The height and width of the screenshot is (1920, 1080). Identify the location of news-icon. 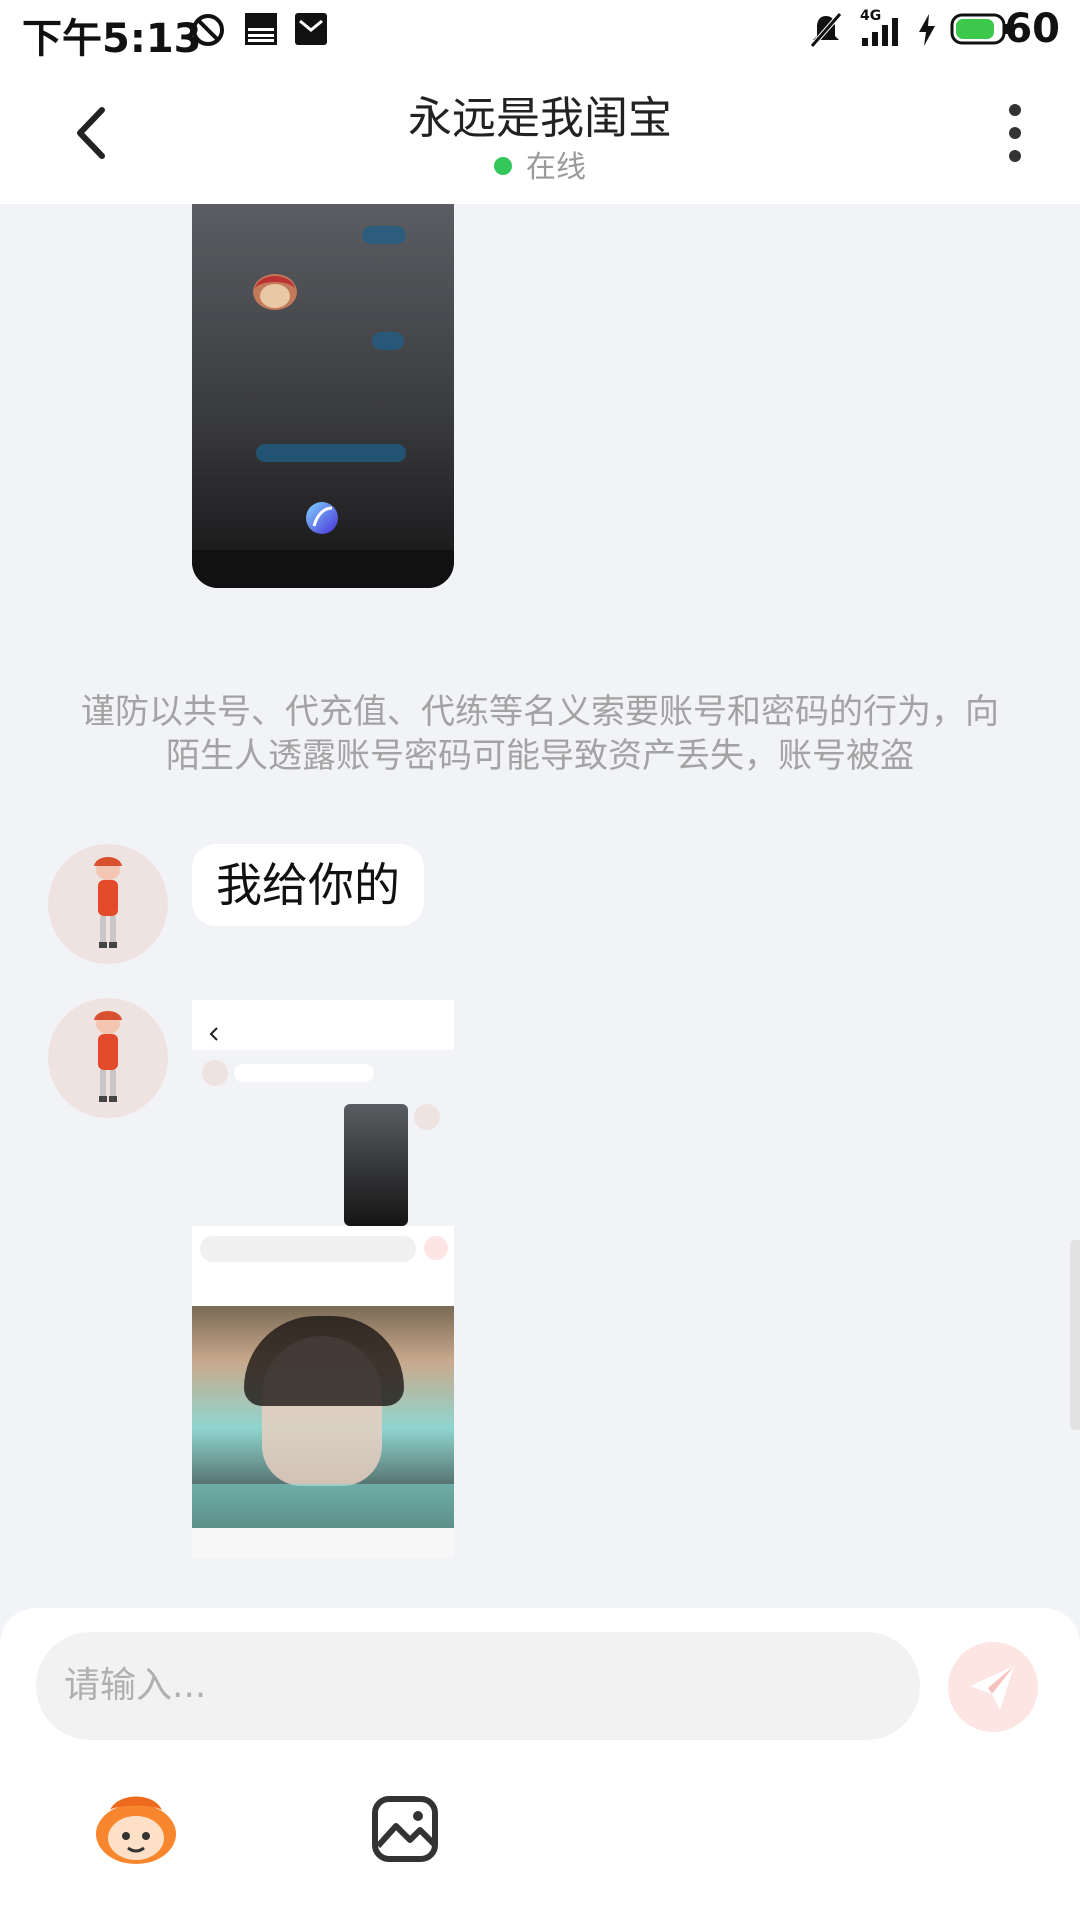
(261, 29).